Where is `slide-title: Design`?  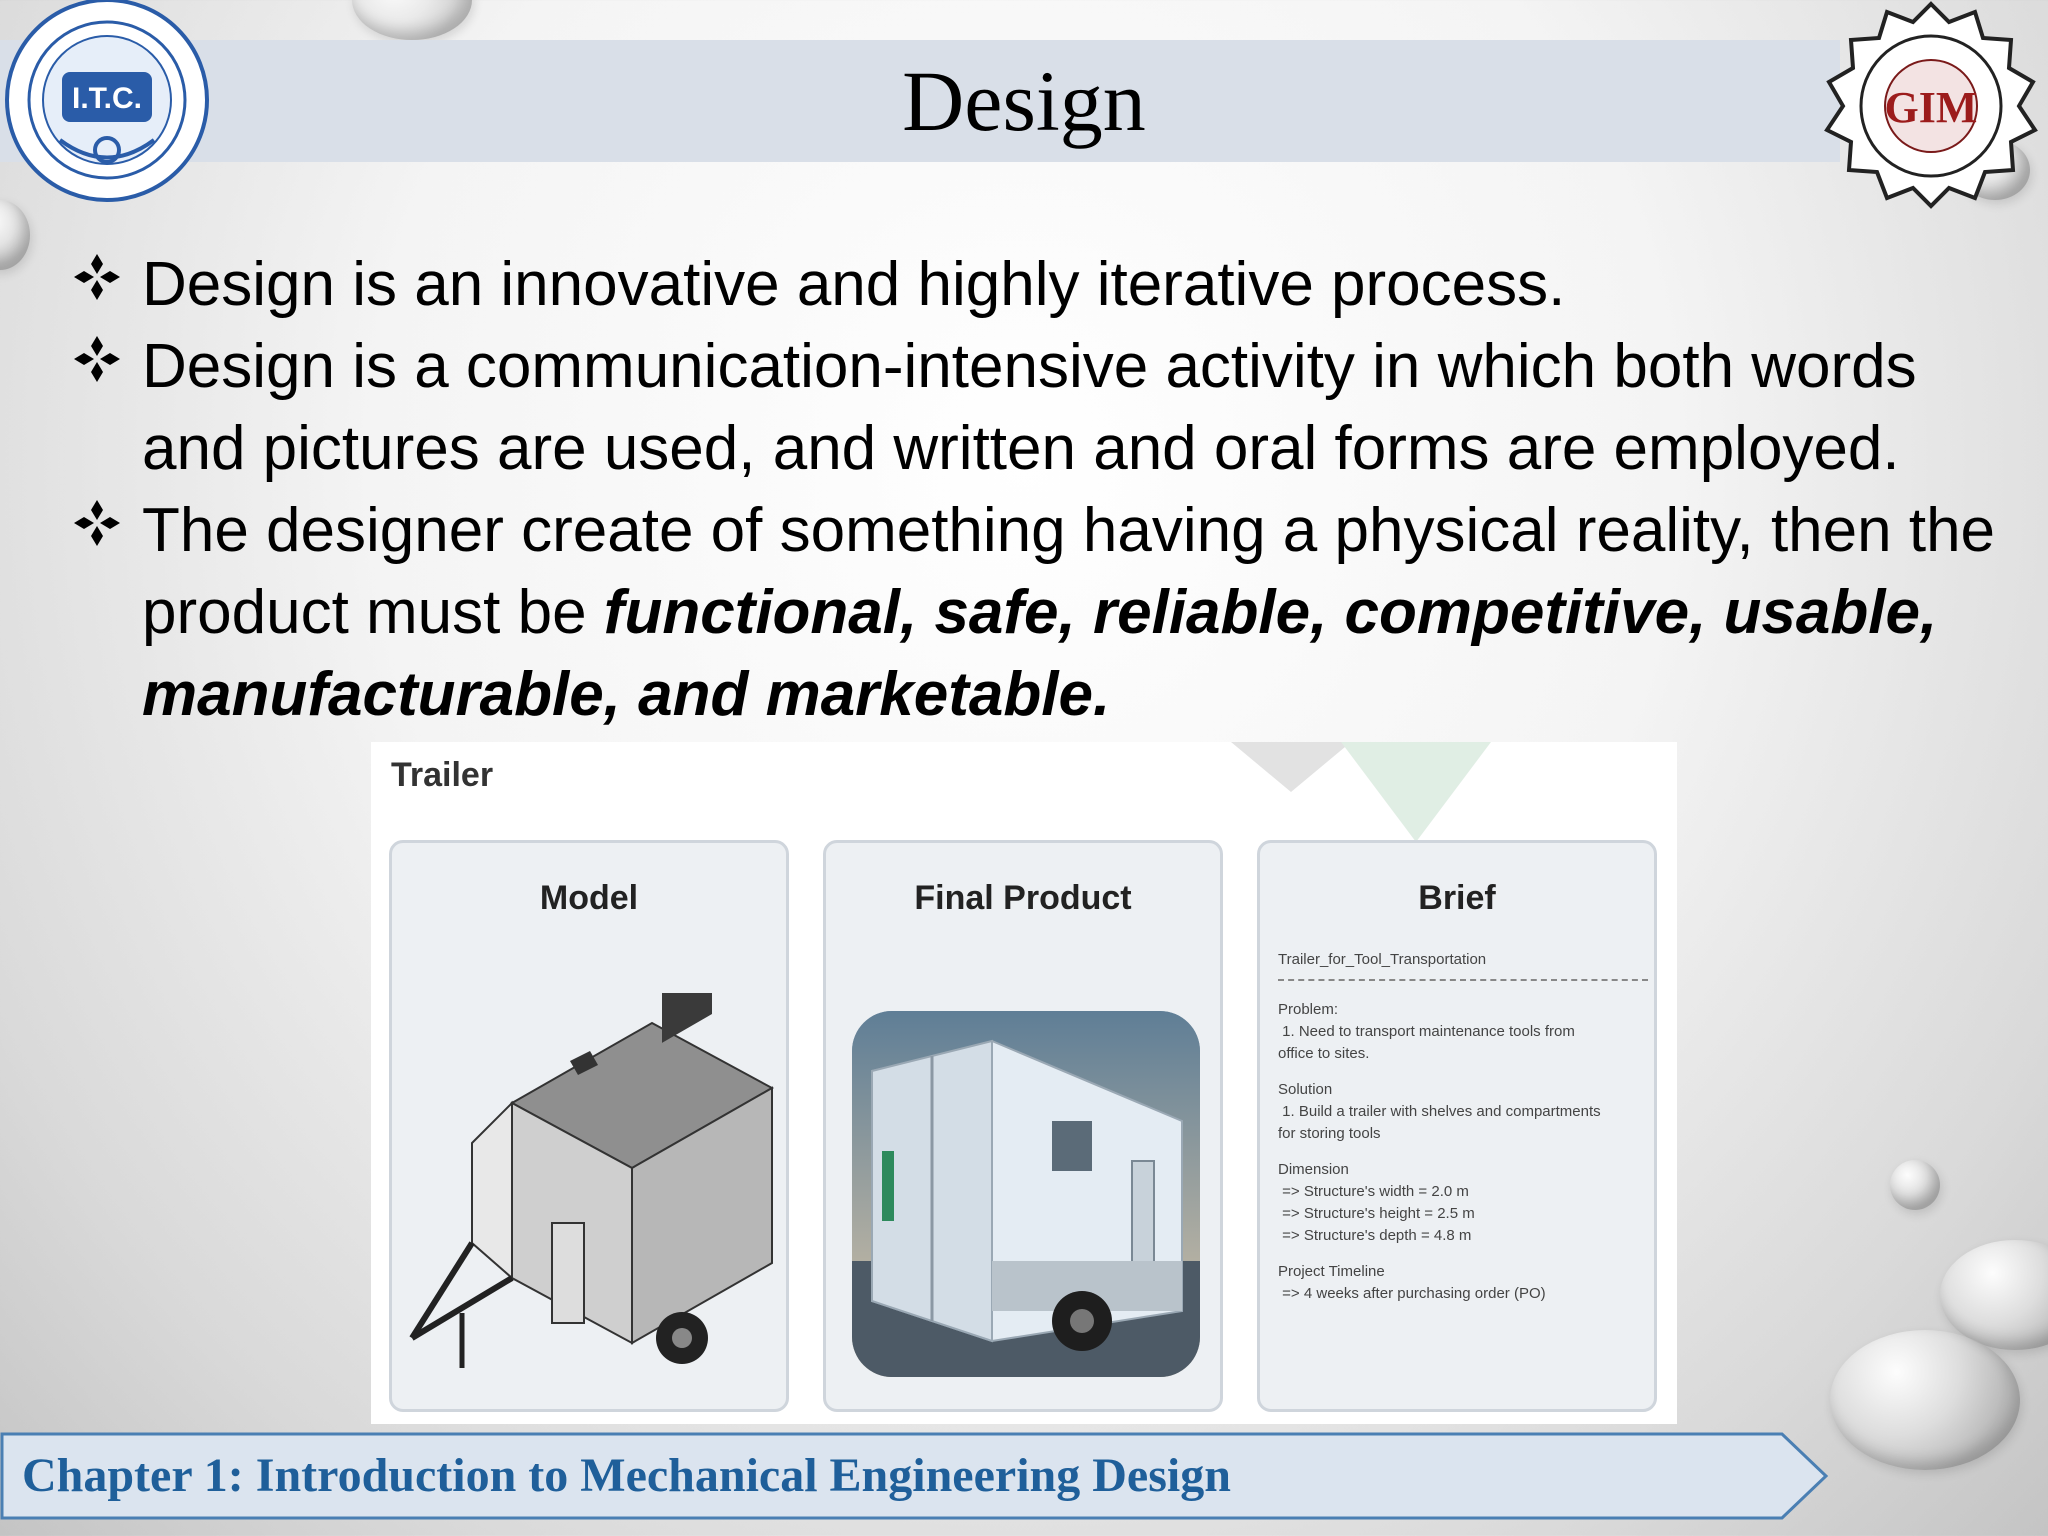 slide-title: Design is located at coordinates (1024, 101).